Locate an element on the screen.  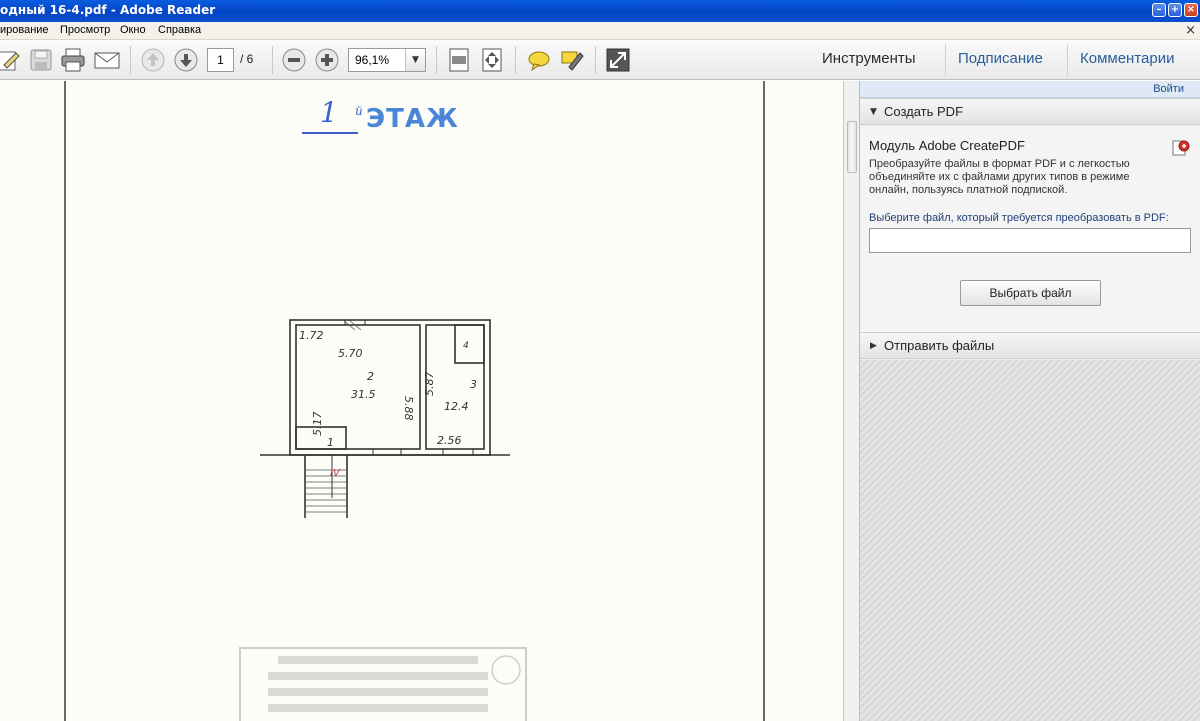
title-bar: одный 16-4.pdf - Adobe Reader – + × is located at coordinates (600, 11).